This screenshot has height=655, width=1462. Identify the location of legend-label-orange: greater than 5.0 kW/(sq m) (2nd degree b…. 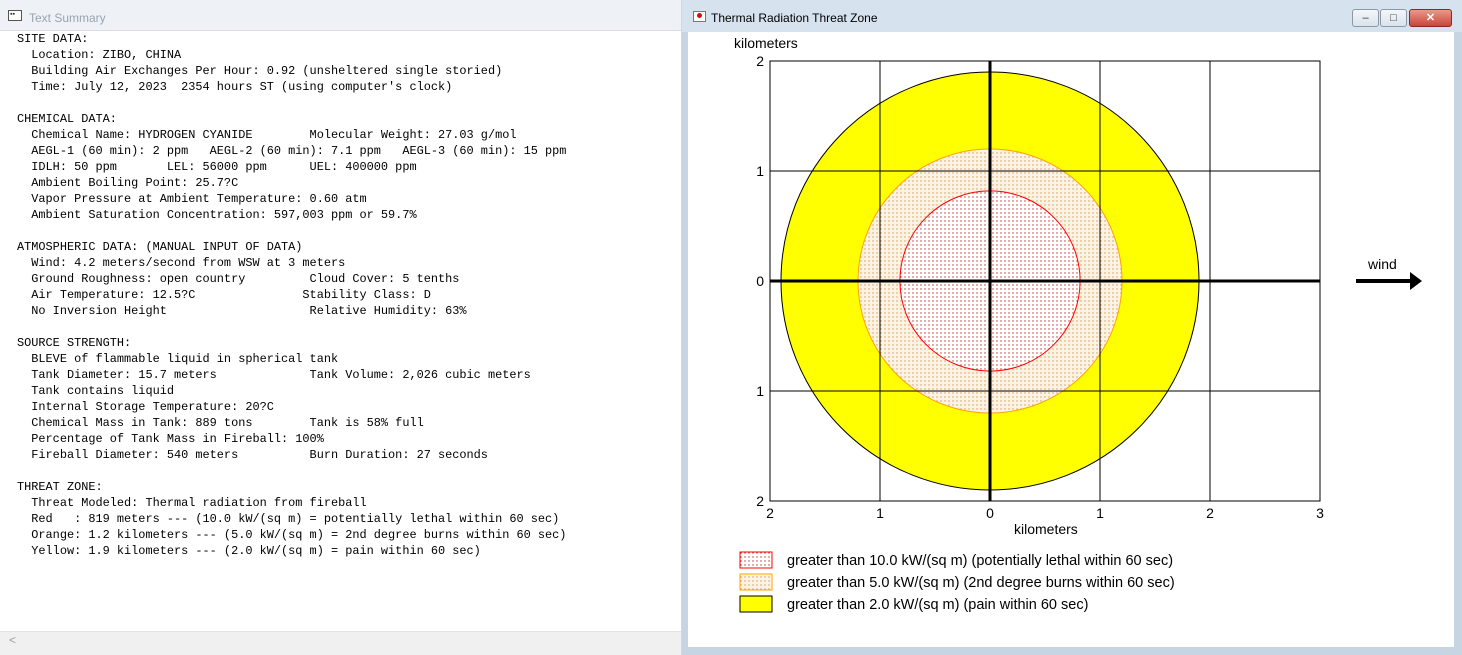
(981, 583).